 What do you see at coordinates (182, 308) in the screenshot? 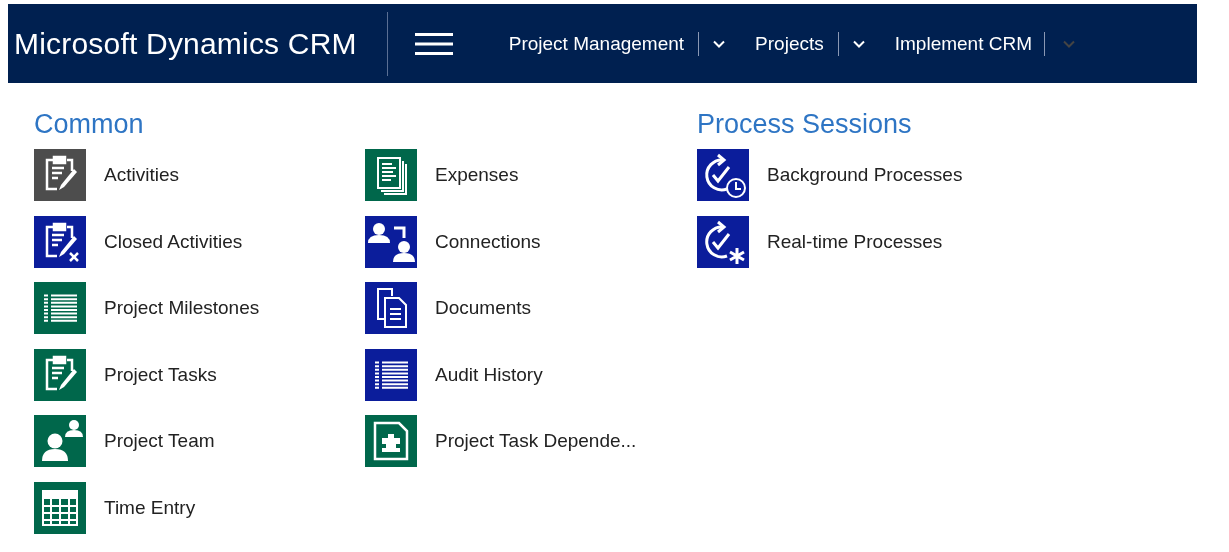
I see `navigation-link: Project Milestones` at bounding box center [182, 308].